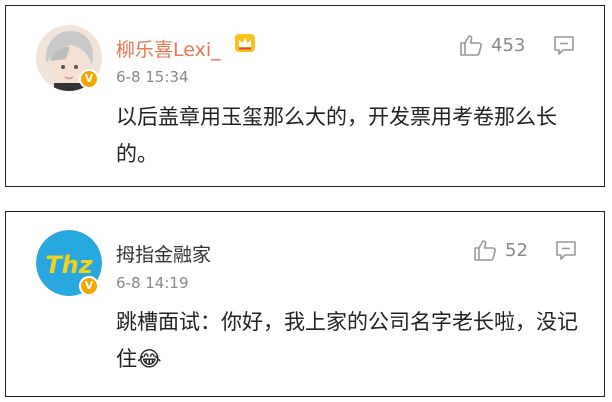 The height and width of the screenshot is (402, 612). I want to click on crown-icon, so click(245, 45).